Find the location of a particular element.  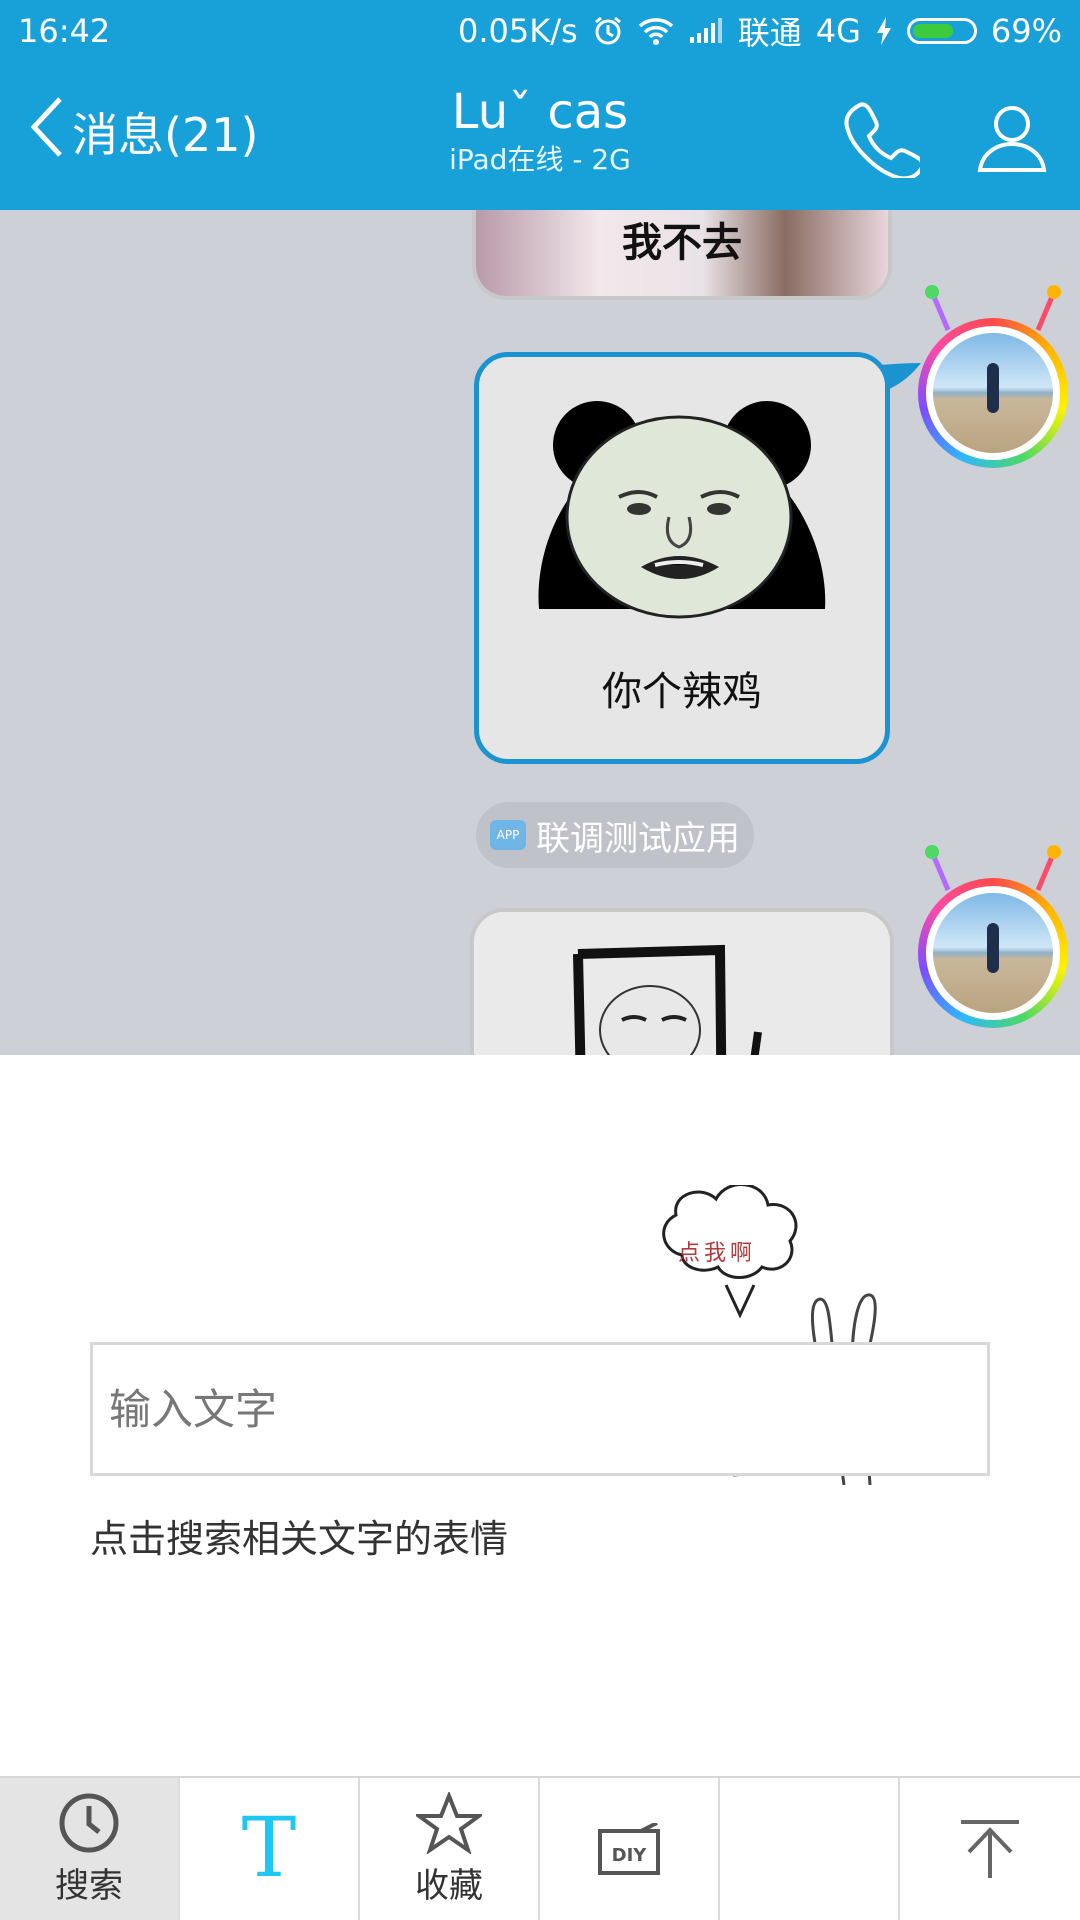

net-speed: 0.05K/s is located at coordinates (518, 31).